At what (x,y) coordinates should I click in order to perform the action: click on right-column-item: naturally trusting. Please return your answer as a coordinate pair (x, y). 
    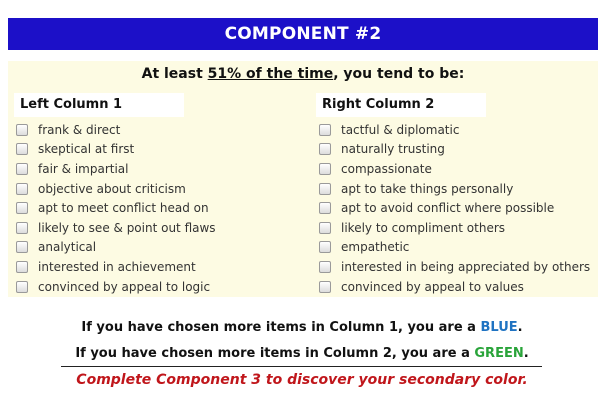
    Looking at the image, I should click on (454, 150).